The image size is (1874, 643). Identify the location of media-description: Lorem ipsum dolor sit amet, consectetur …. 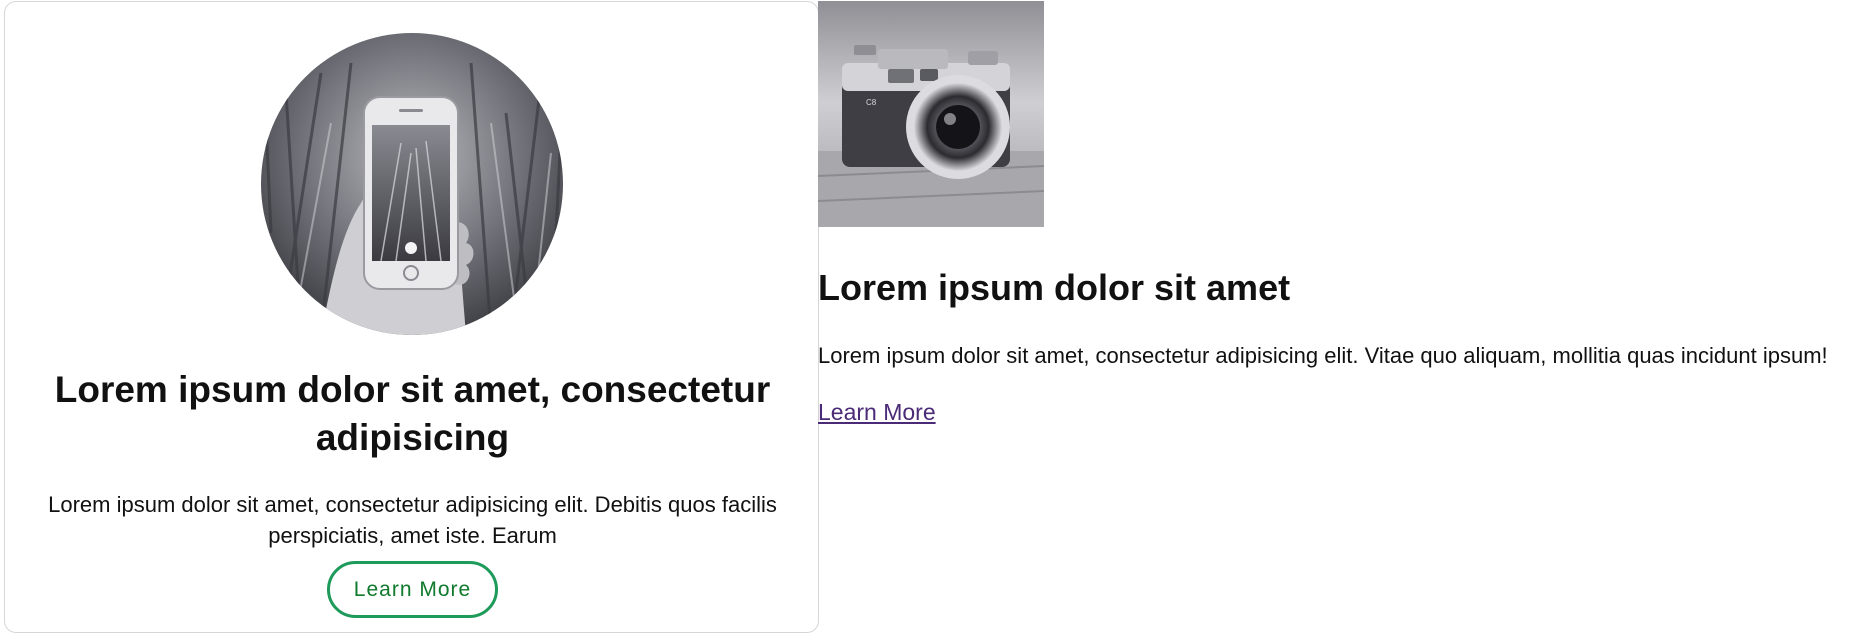
(1323, 355).